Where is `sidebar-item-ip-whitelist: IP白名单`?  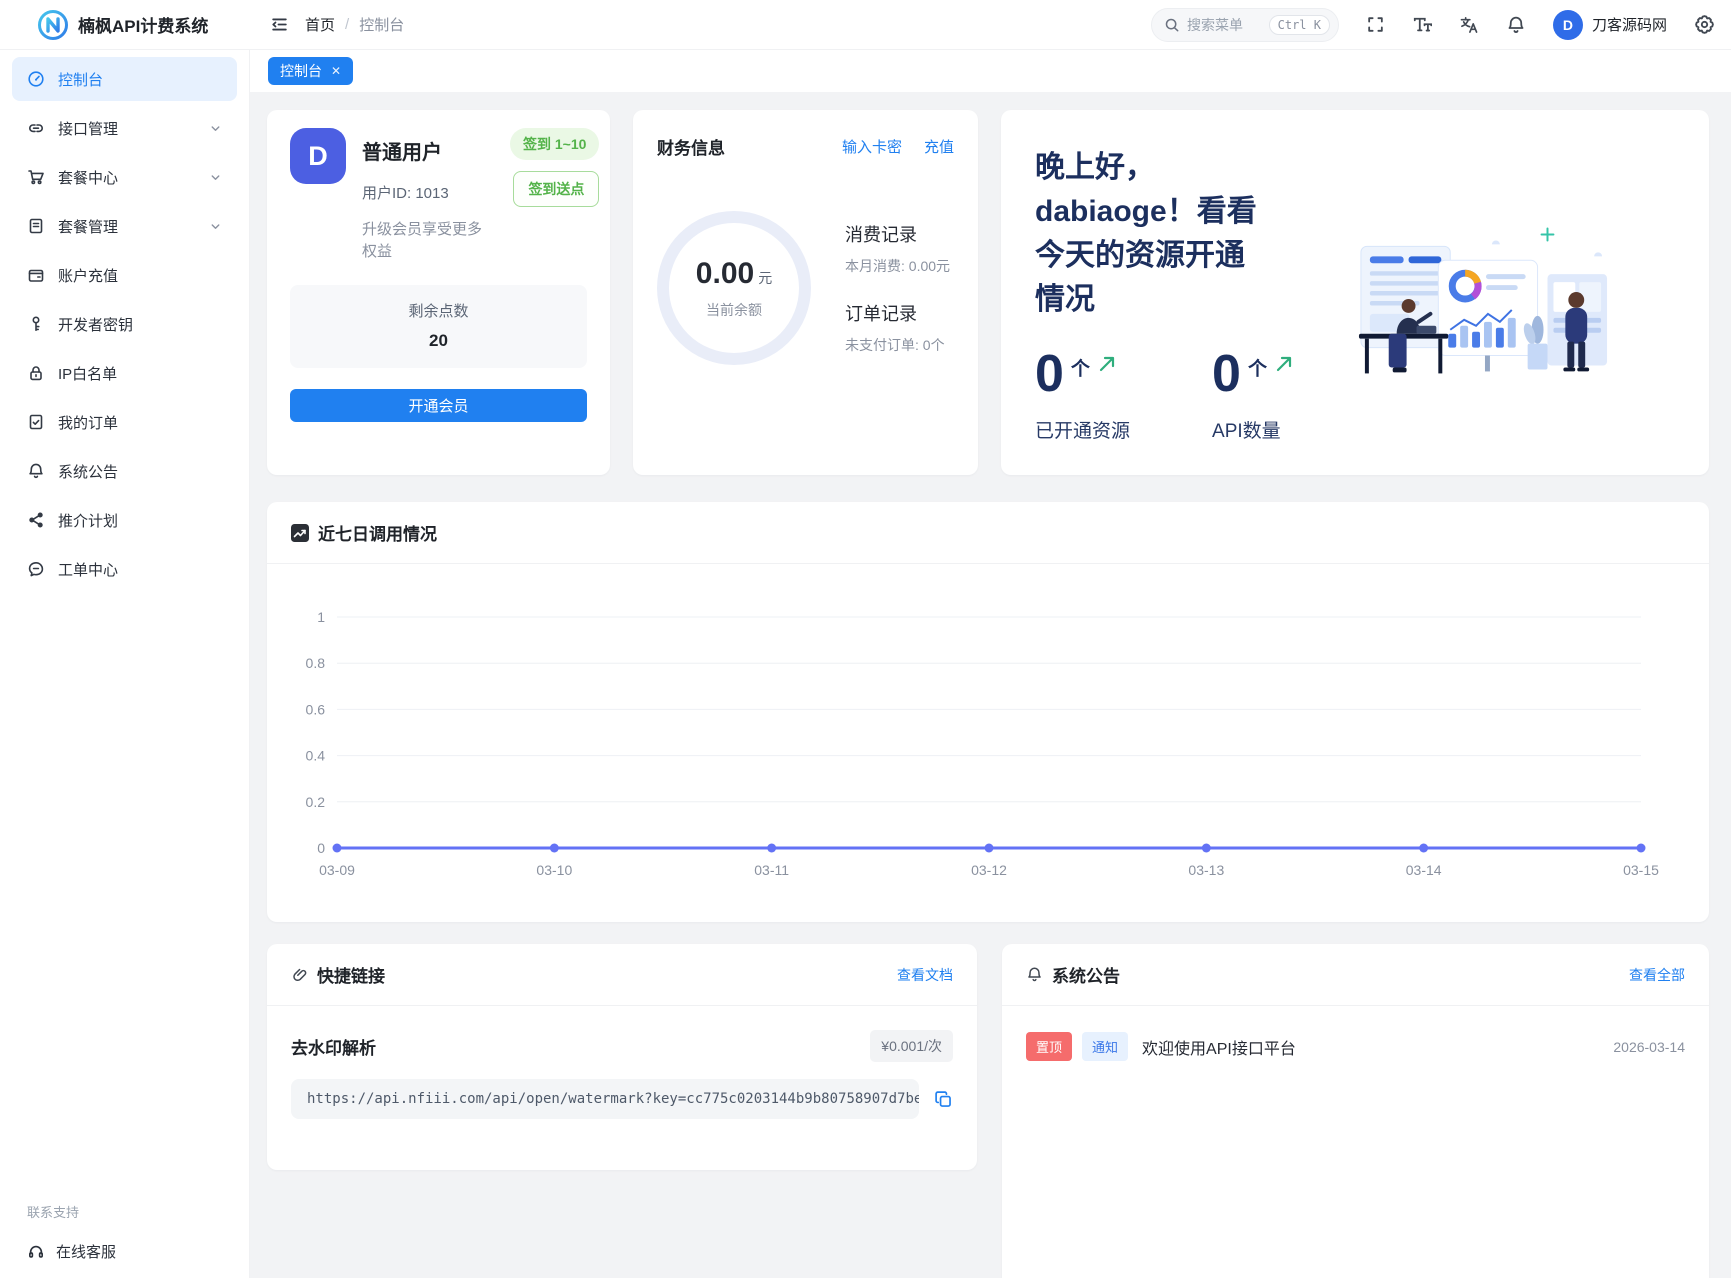 sidebar-item-ip-whitelist: IP白名单 is located at coordinates (124, 373).